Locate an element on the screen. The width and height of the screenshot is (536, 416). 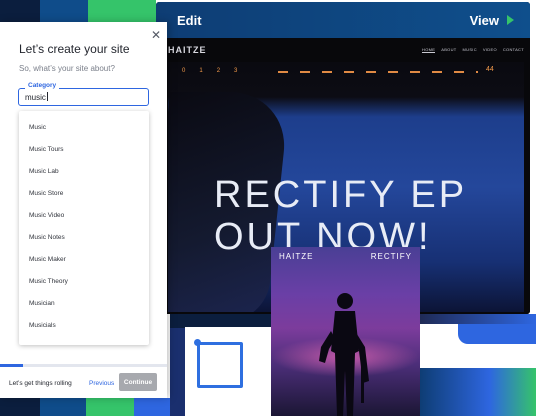
site-nav-link: VIDEO is located at coordinates (490, 50).